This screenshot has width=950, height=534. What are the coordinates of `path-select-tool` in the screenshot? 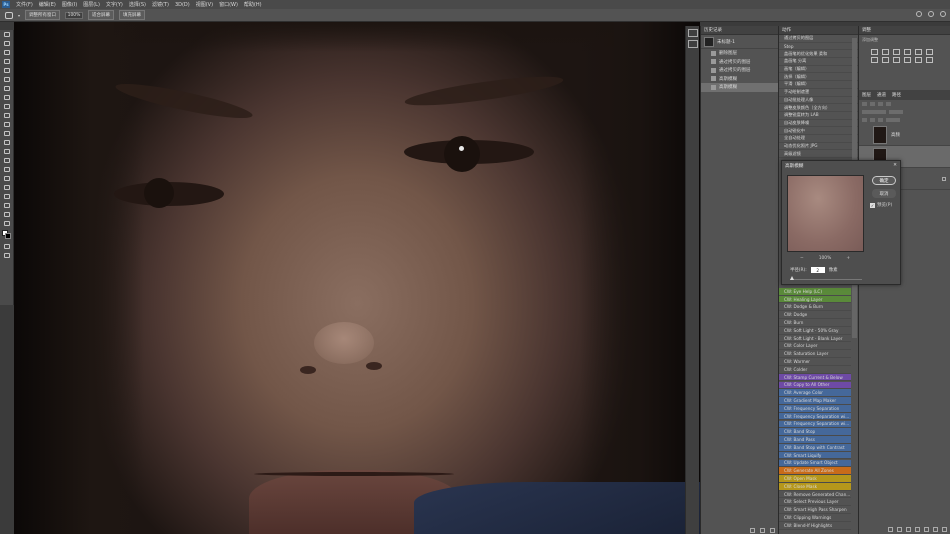 It's located at (7, 187).